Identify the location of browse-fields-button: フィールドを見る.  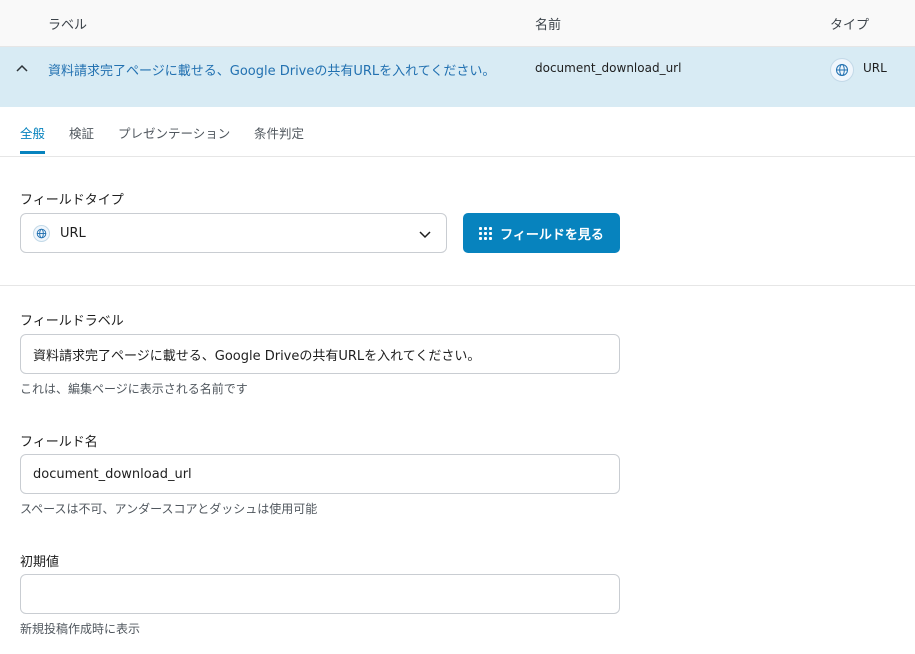
(541, 233).